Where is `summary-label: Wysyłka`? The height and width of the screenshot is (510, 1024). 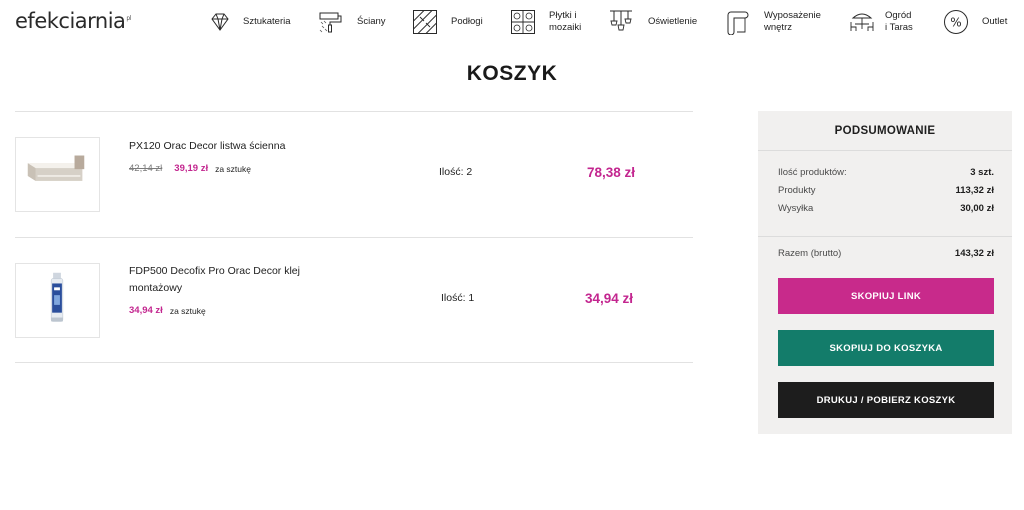
summary-label: Wysyłka is located at coordinates (796, 208).